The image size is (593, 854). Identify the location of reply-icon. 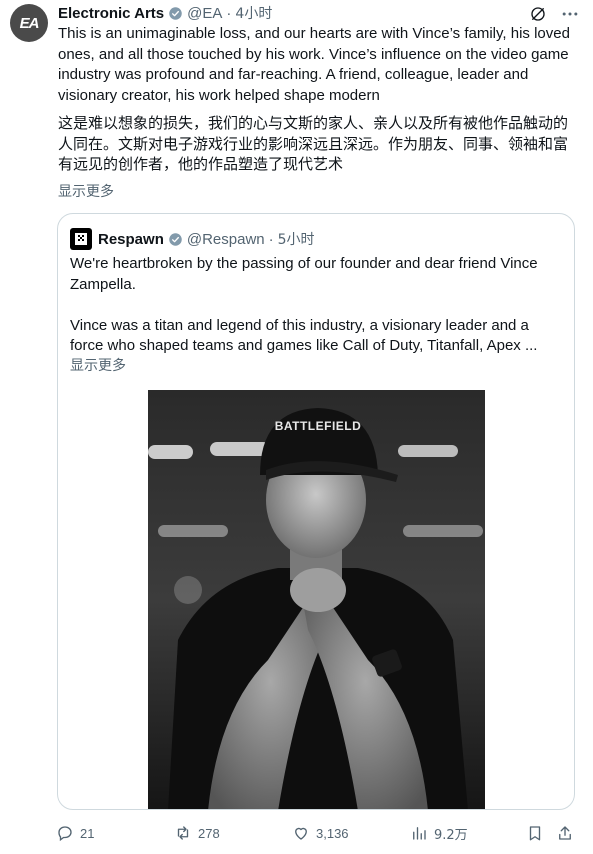
(65, 834).